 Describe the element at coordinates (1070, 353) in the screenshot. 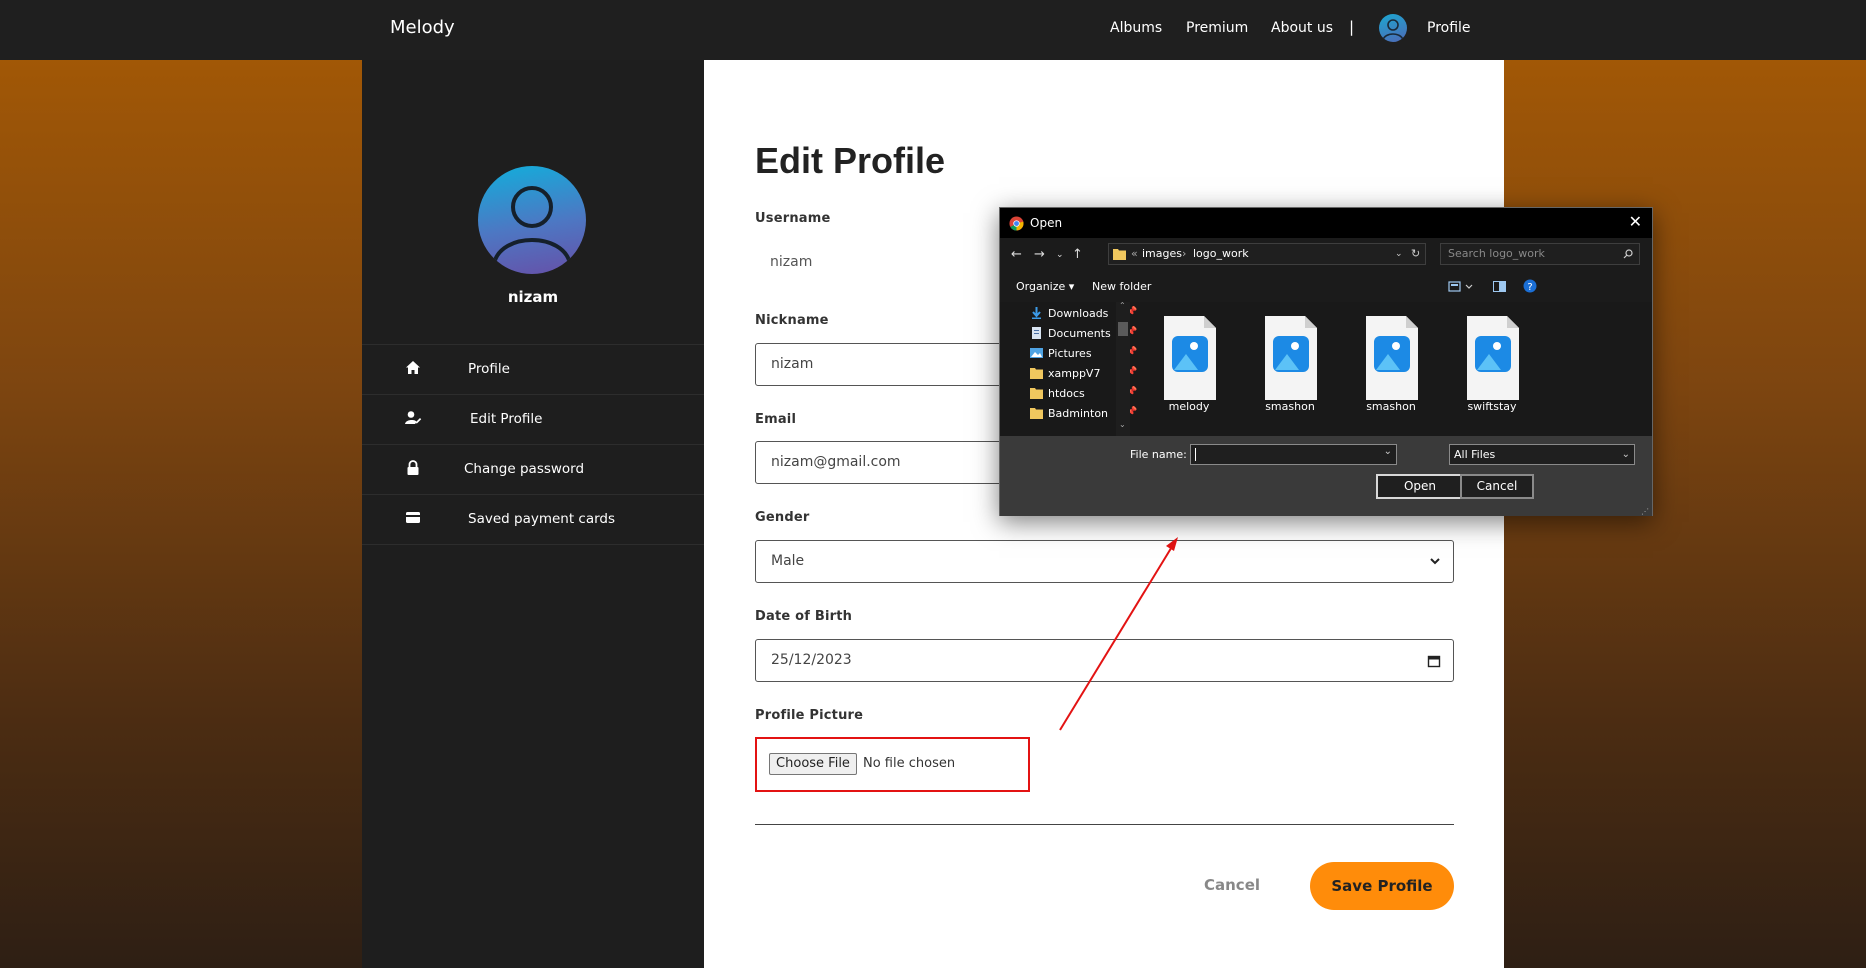

I see `tree-item-label: Pictures` at that location.